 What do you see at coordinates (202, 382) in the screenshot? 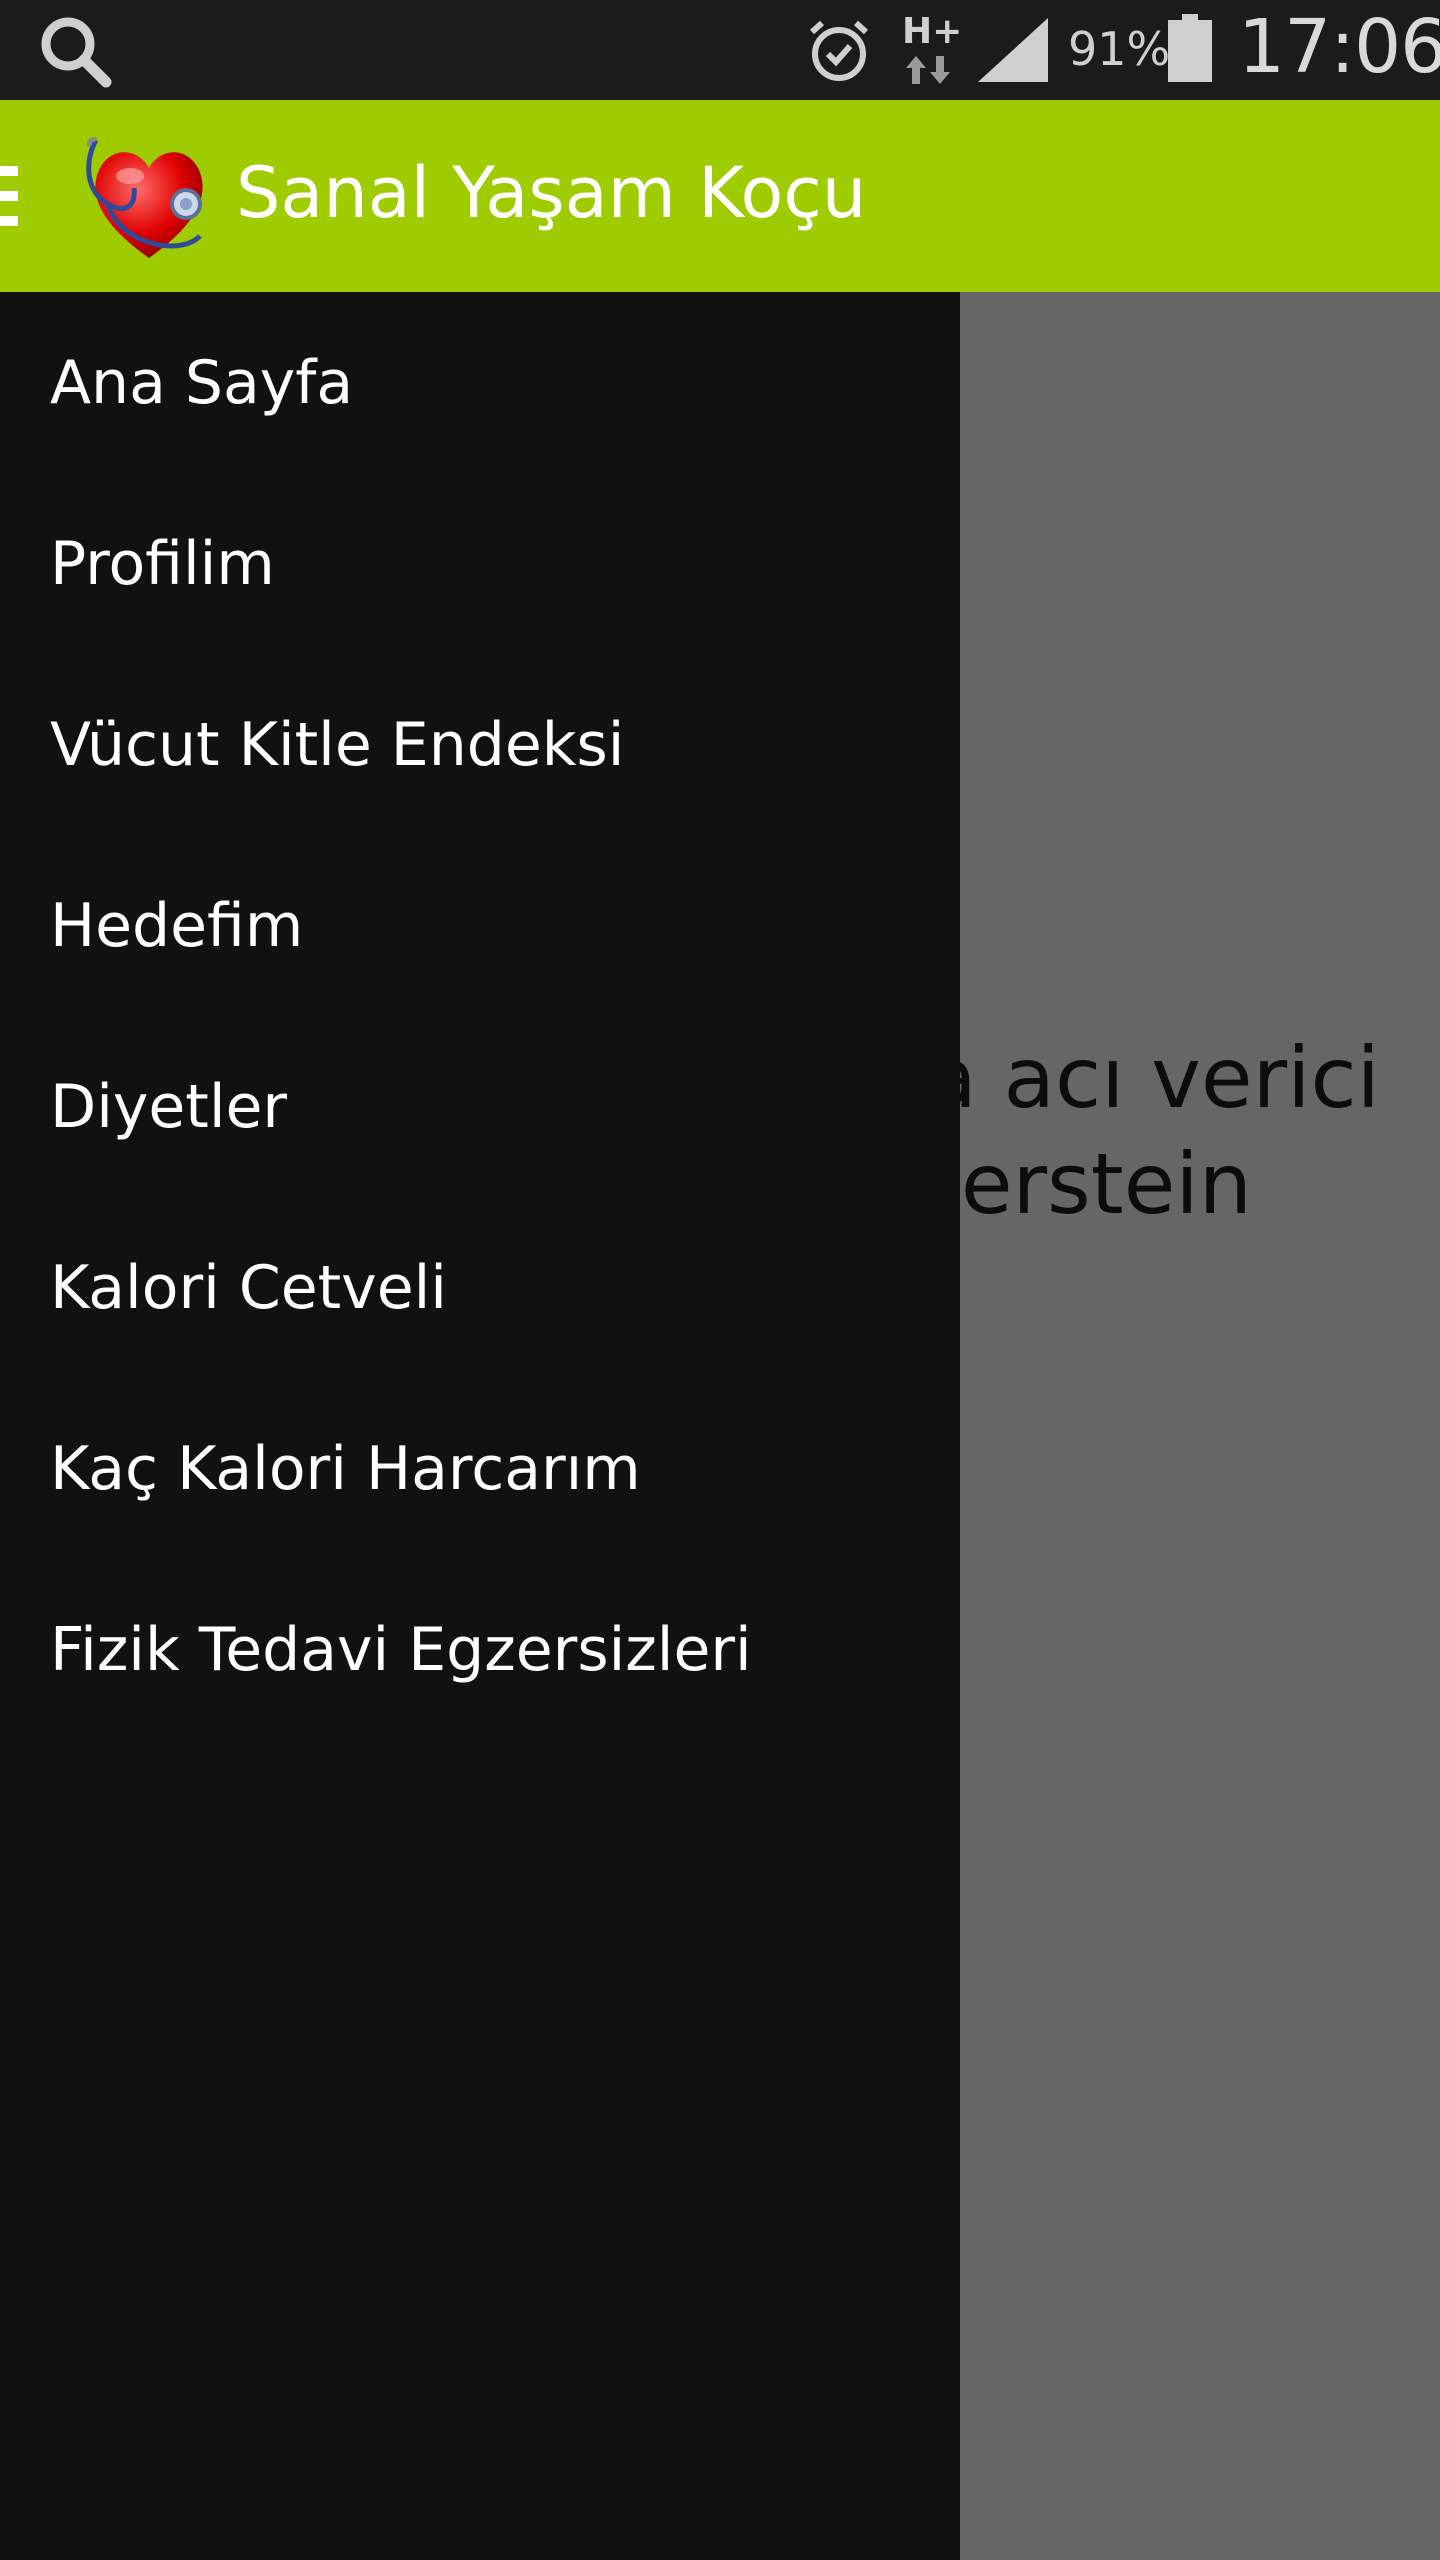
I see `drawer-item-label: Ana Sayfa` at bounding box center [202, 382].